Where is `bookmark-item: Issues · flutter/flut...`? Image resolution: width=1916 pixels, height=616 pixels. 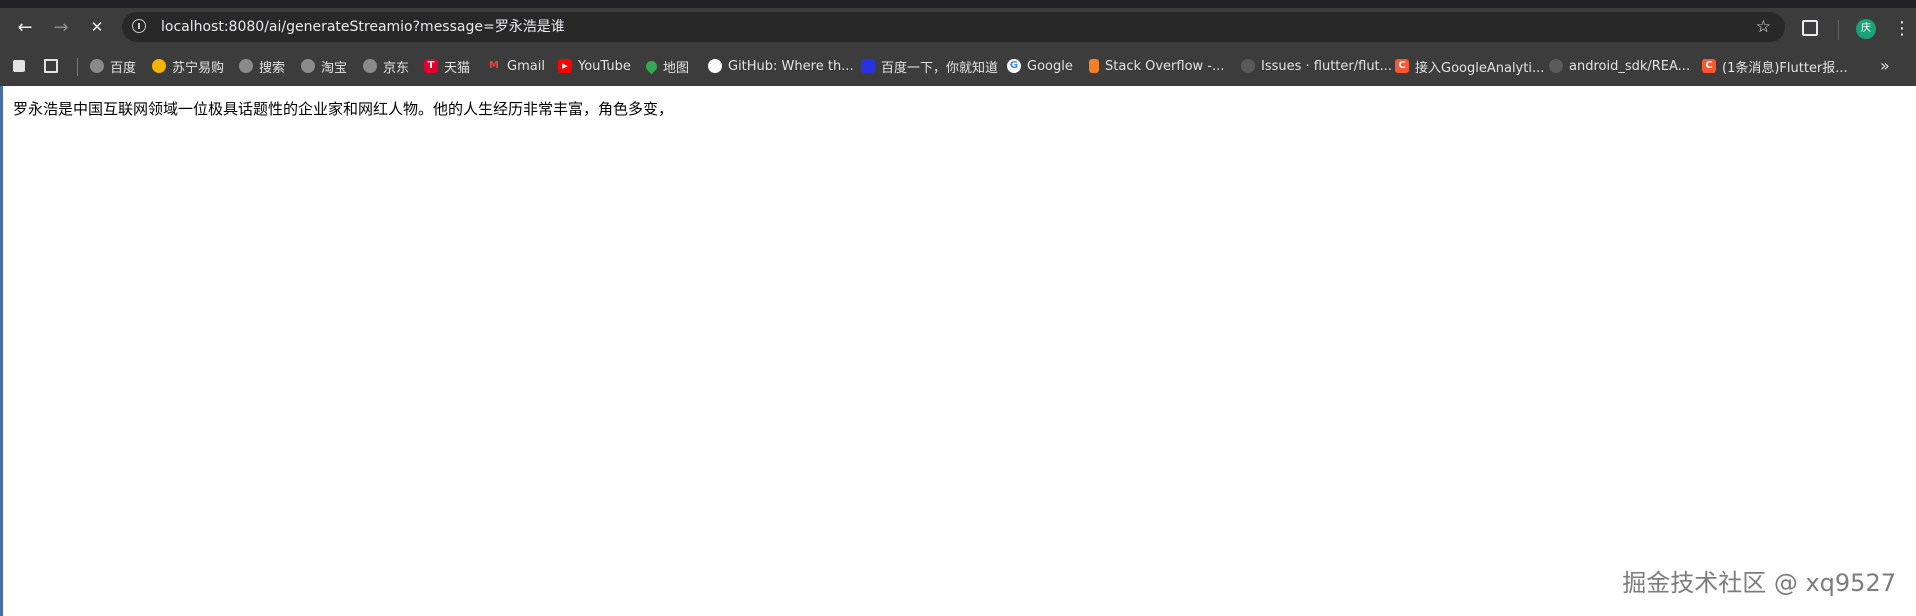
bookmark-item: Issues · flutter/flut... is located at coordinates (1316, 66).